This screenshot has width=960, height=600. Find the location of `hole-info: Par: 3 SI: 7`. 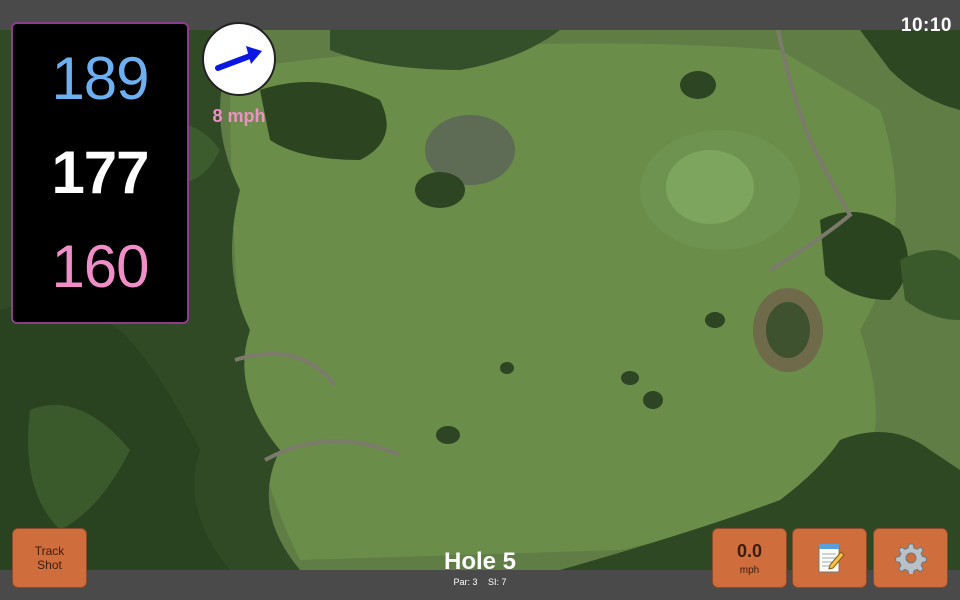

hole-info: Par: 3 SI: 7 is located at coordinates (480, 582).